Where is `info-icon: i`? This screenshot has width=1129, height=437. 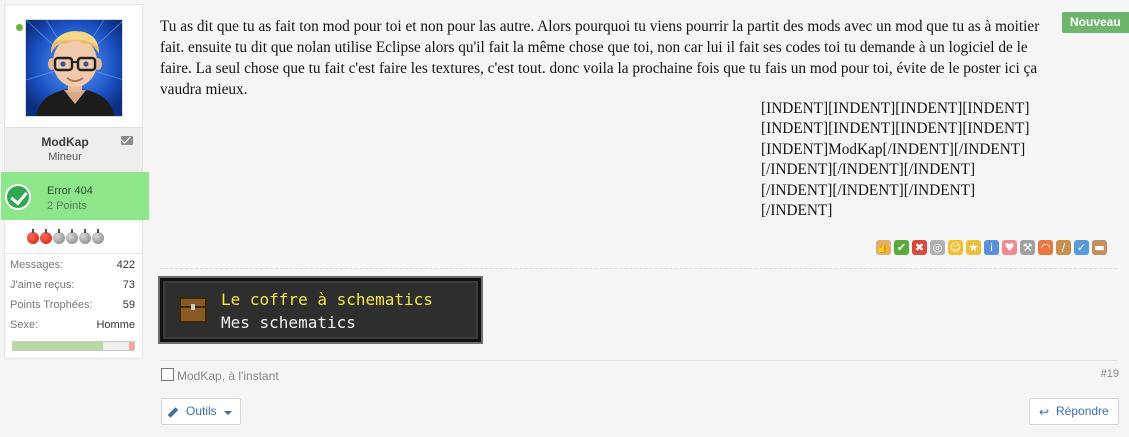
info-icon: i is located at coordinates (991, 247).